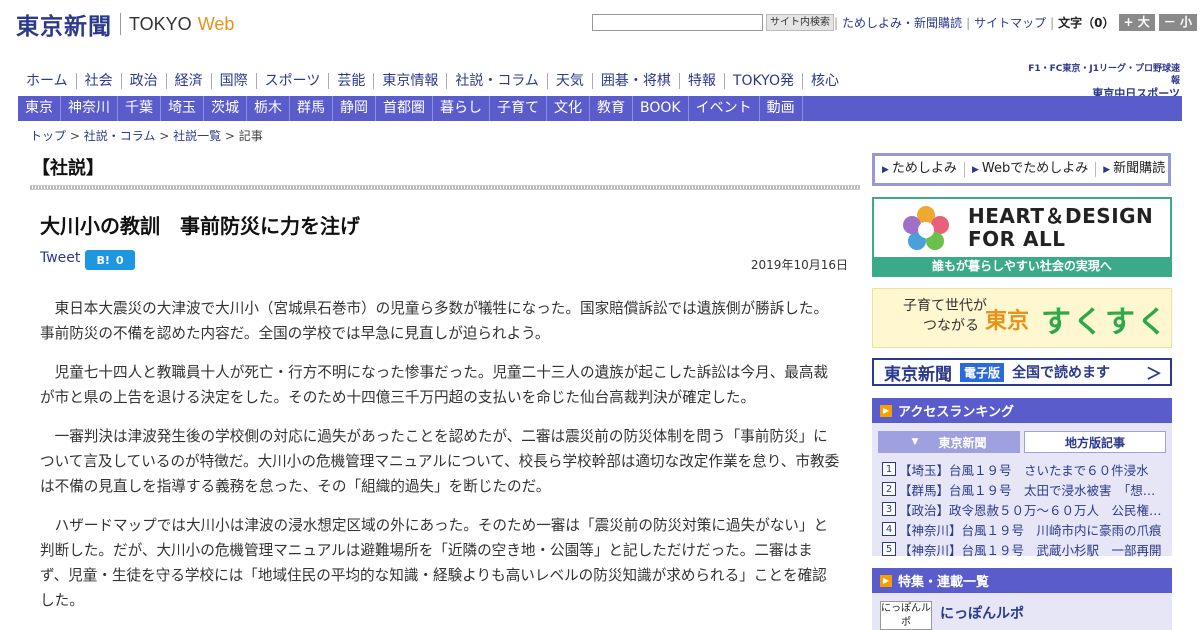  Describe the element at coordinates (1105, 322) in the screenshot. I see `sukusuku-name: すくすく` at that location.